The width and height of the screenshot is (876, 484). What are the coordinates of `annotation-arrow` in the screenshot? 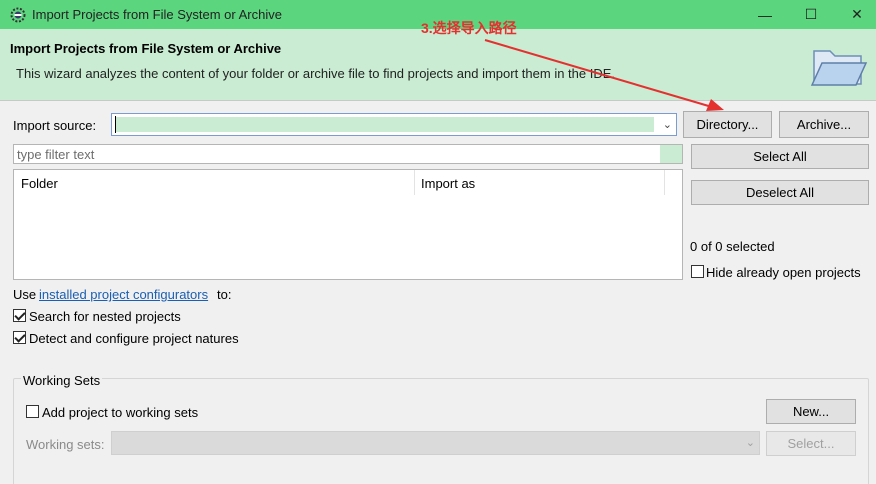 It's located at (604, 75).